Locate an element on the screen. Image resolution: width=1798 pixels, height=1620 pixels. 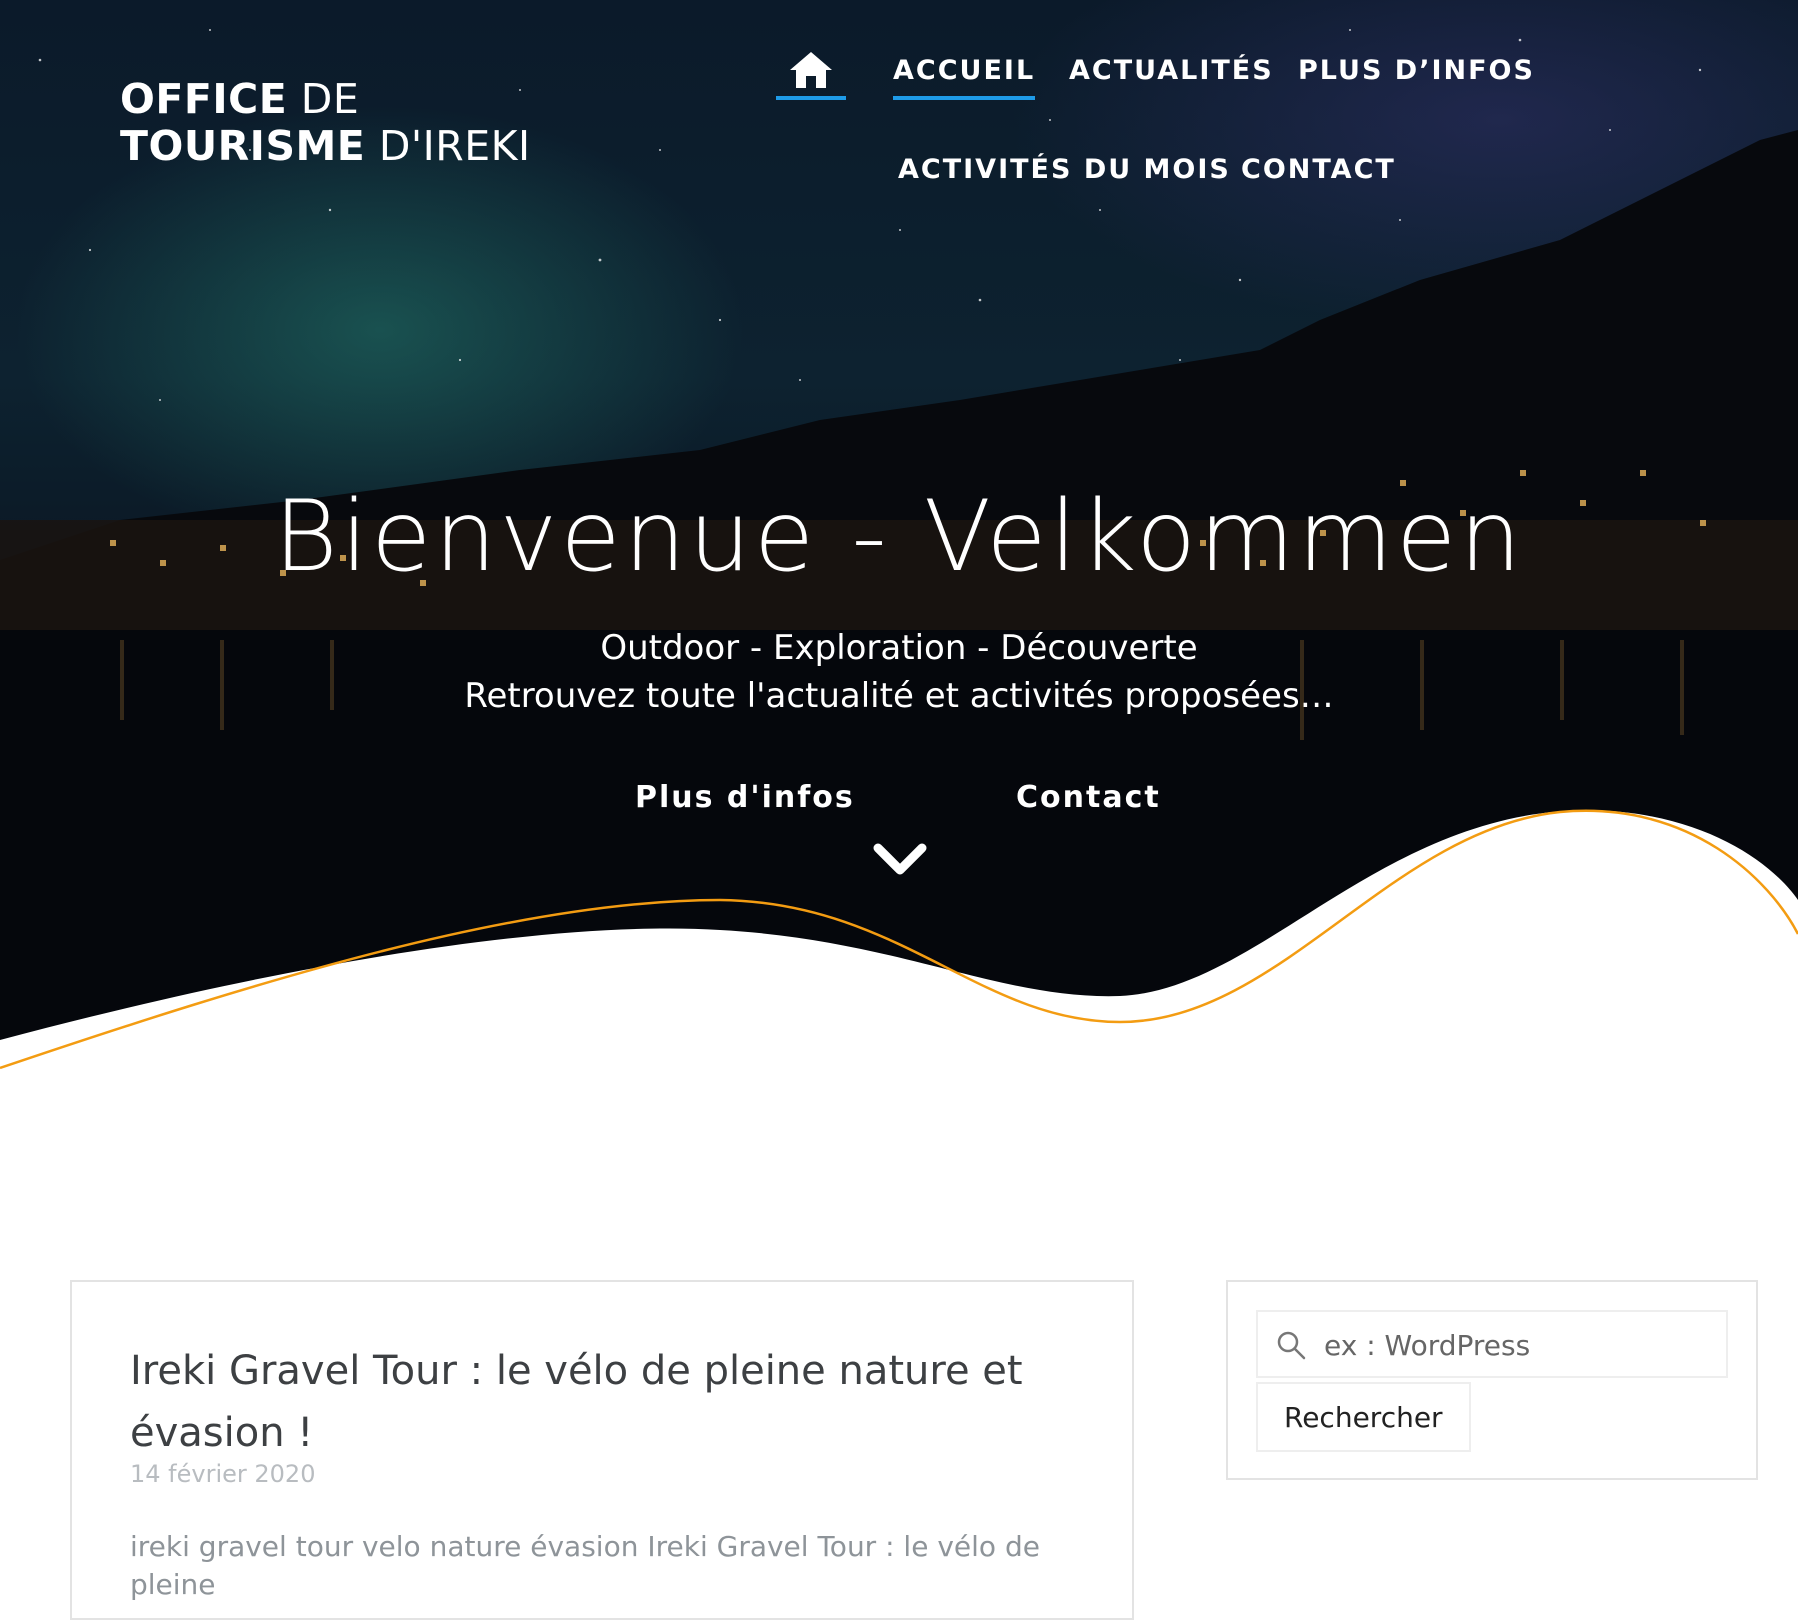
search-box is located at coordinates (1492, 1344).